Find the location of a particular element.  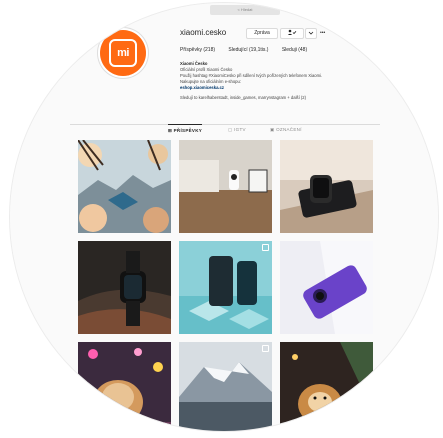

person-check-icon is located at coordinates (292, 32).